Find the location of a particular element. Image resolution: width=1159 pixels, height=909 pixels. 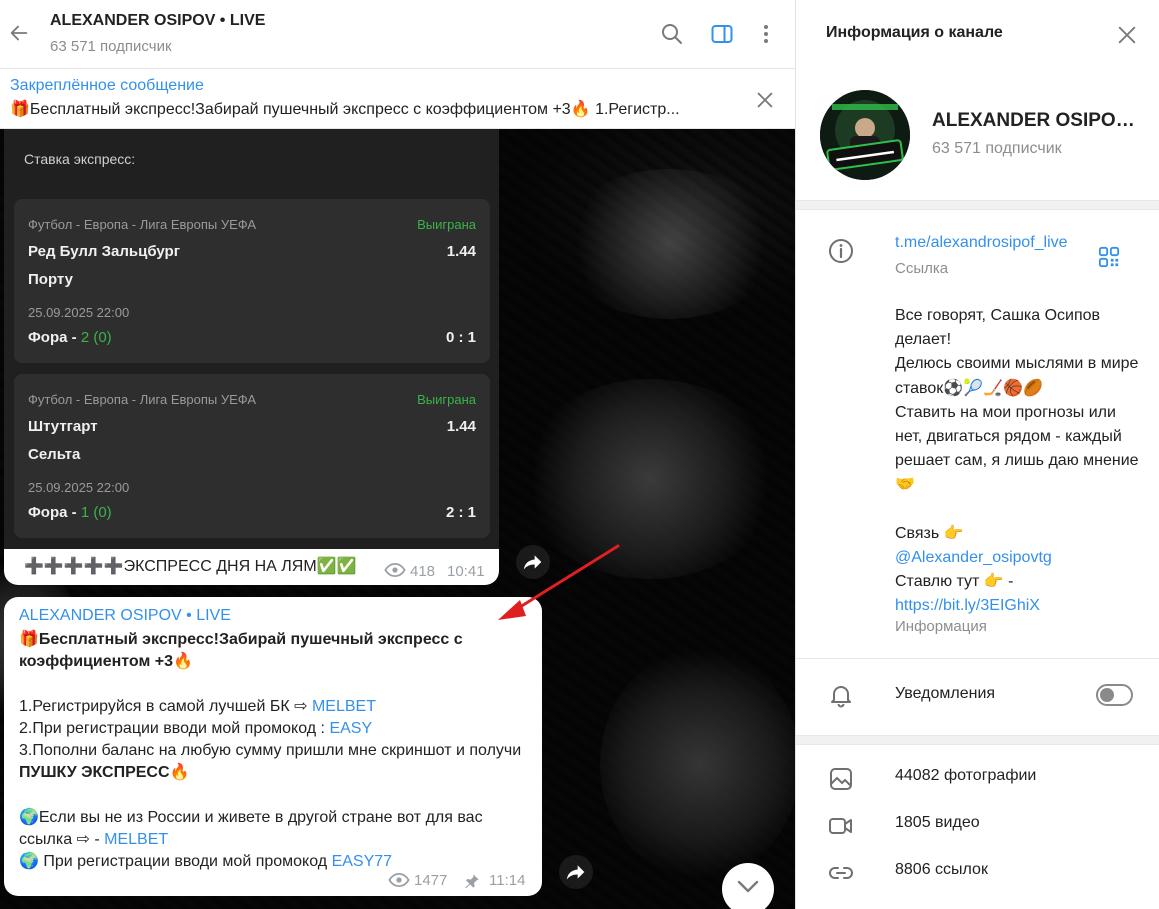

message-line: 1.Регистрируйся в самой лучшей БК ⇨ is located at coordinates (165, 706).